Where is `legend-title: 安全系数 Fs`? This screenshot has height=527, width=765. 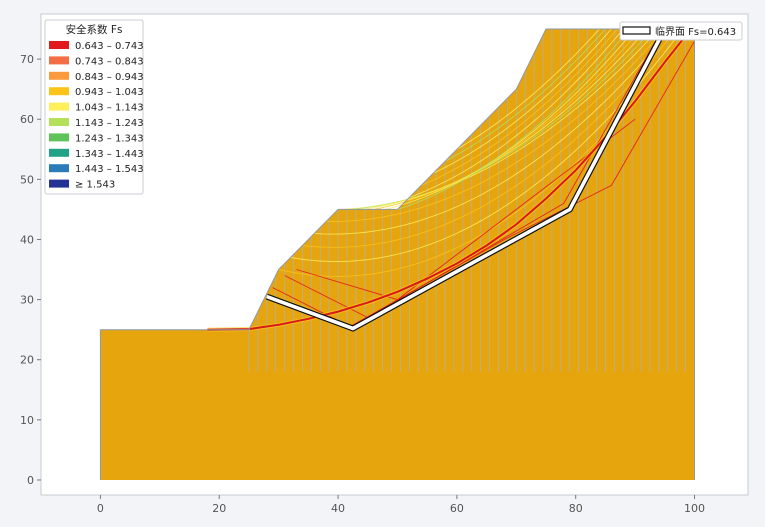 legend-title: 安全系数 Fs is located at coordinates (94, 29).